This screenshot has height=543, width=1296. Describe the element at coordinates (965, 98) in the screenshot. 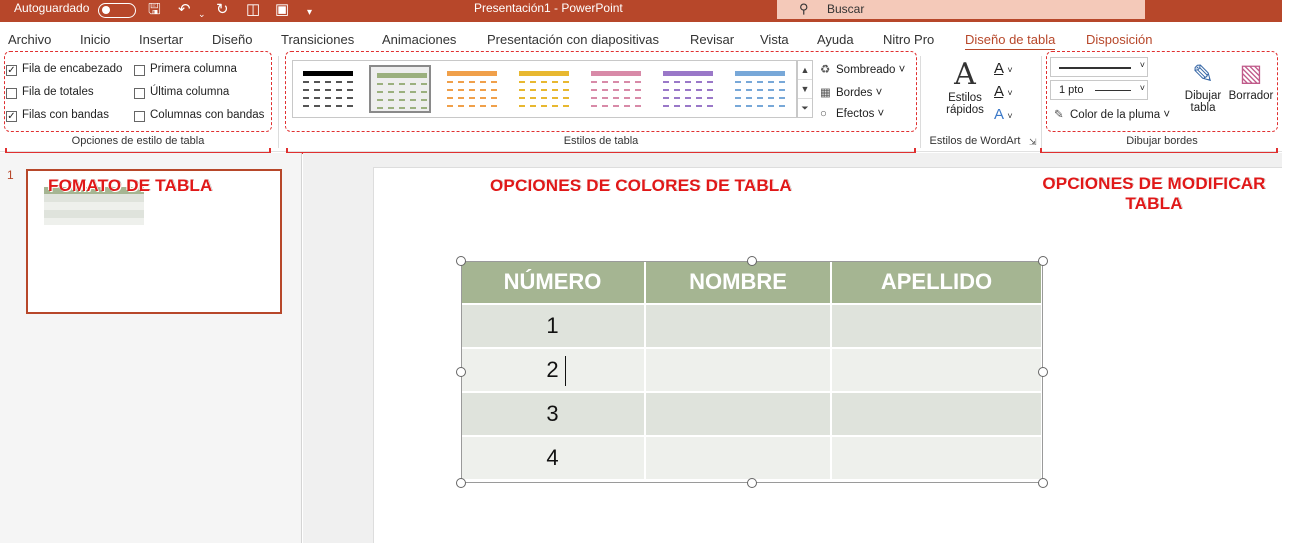

I see `quick-styles-line1: Estilos` at that location.